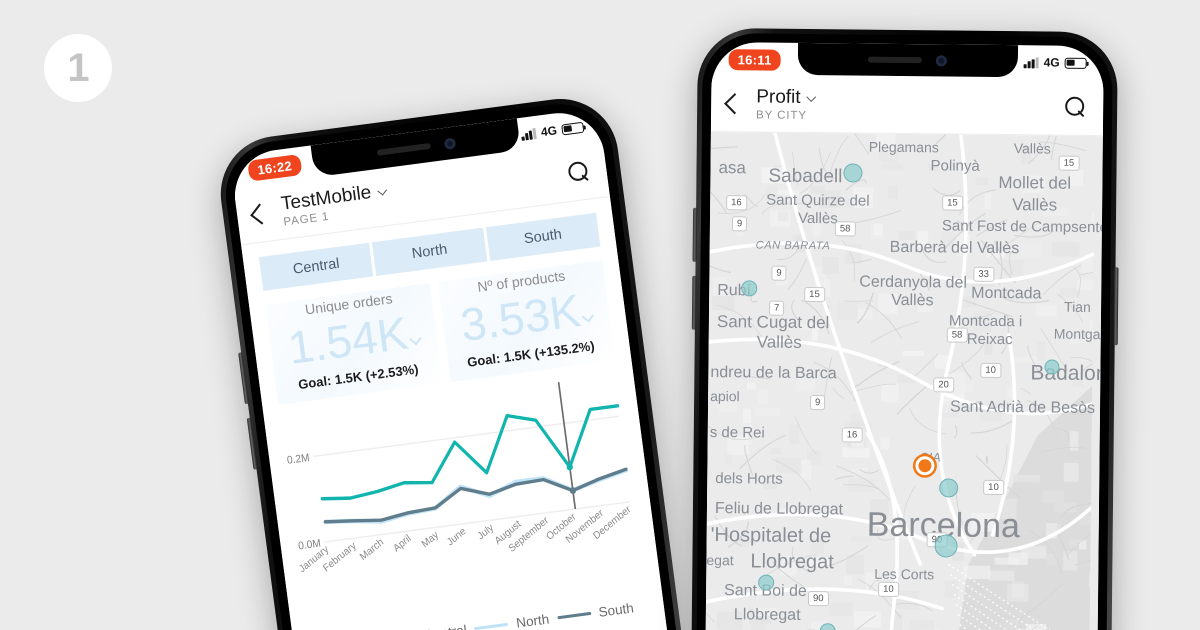  What do you see at coordinates (372, 550) in the screenshot?
I see `x-axis-tick-label: March` at bounding box center [372, 550].